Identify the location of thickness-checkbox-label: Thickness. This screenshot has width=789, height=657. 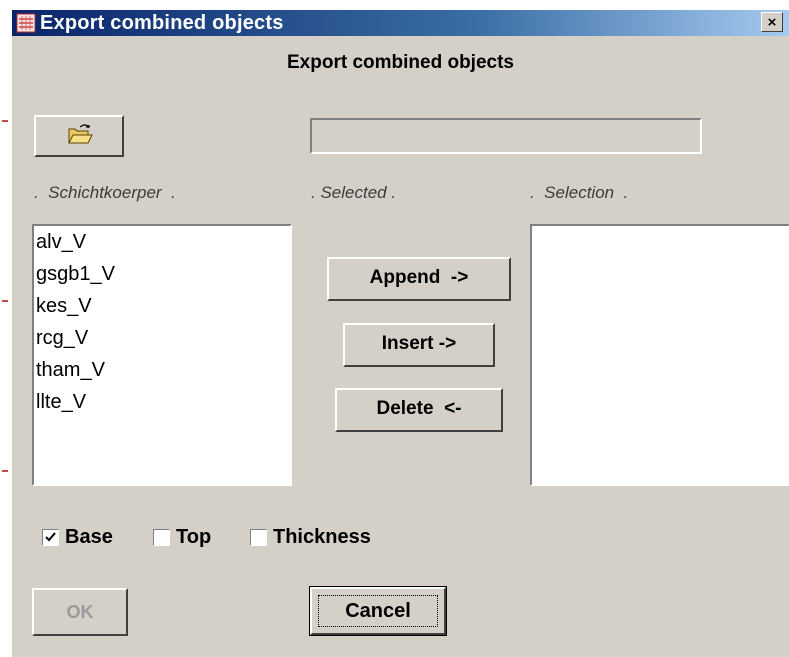
(322, 536).